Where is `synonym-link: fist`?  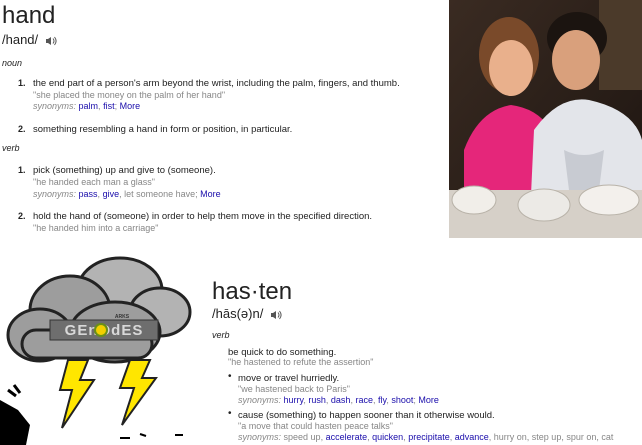 synonym-link: fist is located at coordinates (109, 106).